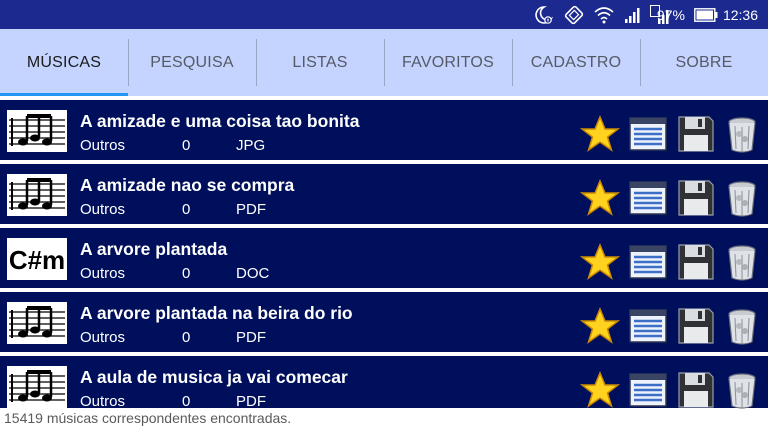 This screenshot has width=768, height=432. Describe the element at coordinates (384, 194) in the screenshot. I see `list-item: A amizade nao se compra Outros 0 PDF` at that location.